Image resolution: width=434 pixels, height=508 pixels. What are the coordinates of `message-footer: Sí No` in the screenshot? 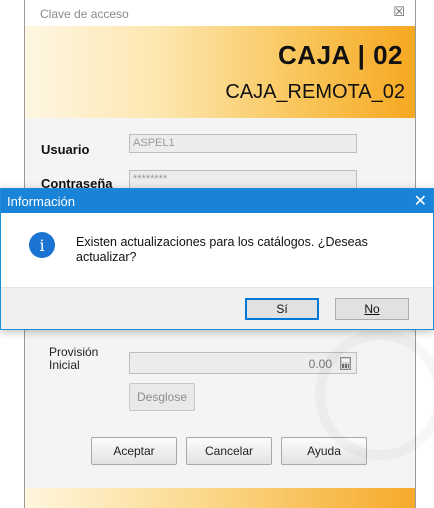 It's located at (217, 308).